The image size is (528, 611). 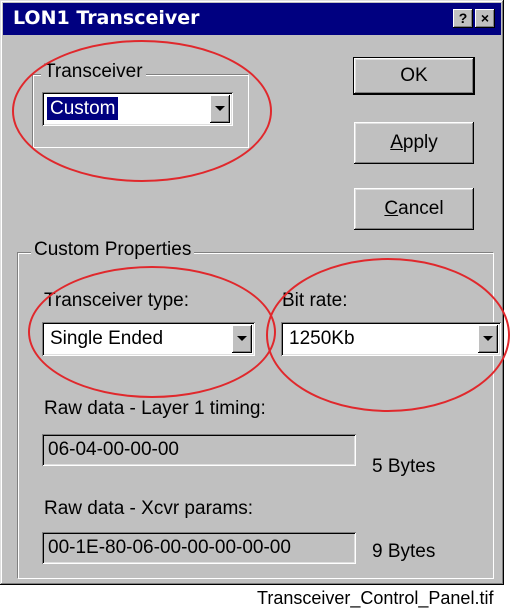 What do you see at coordinates (106, 18) in the screenshot?
I see `window-title: LON1 Transceiver` at bounding box center [106, 18].